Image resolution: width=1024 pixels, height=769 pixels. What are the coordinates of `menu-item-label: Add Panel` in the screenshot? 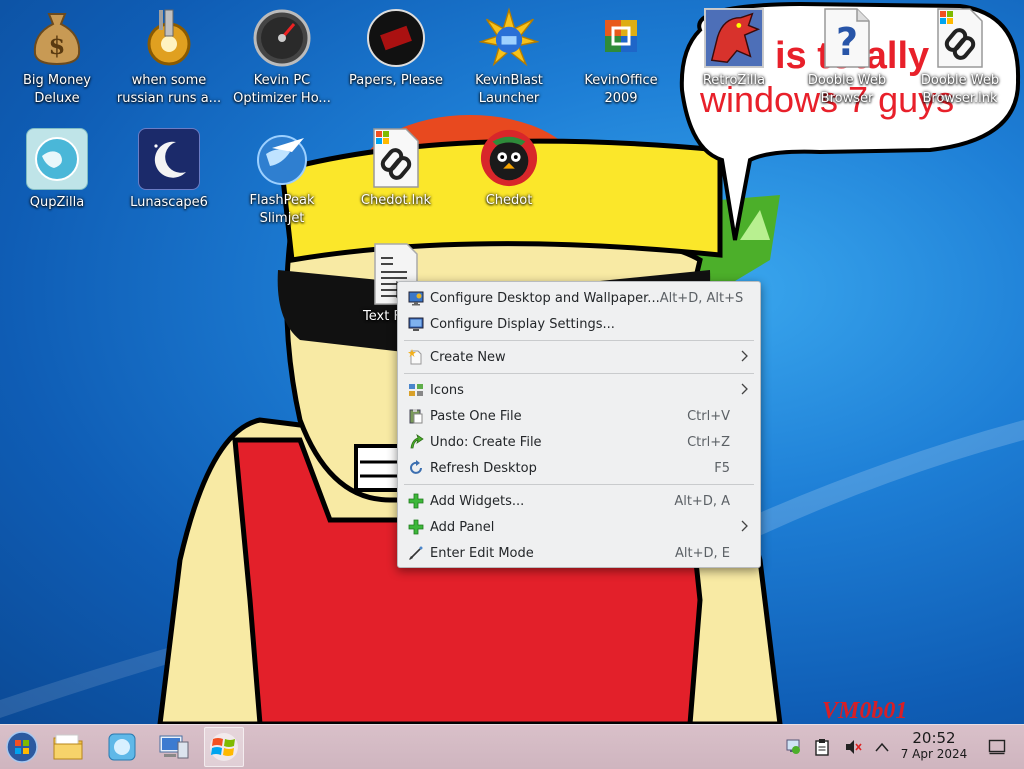 It's located at (462, 527).